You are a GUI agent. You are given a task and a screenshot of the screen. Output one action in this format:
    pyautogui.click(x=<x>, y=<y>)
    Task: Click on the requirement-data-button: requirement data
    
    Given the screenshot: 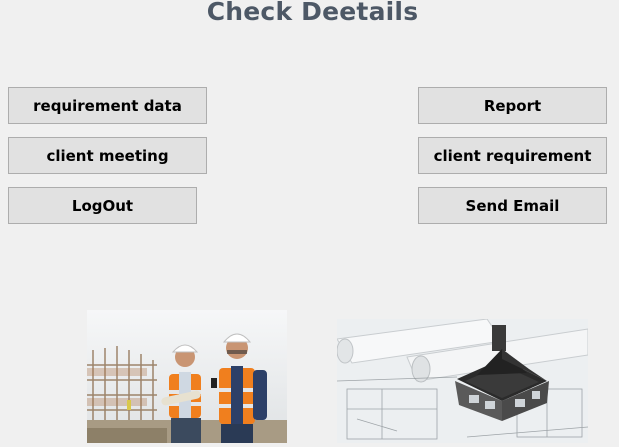 What is the action you would take?
    pyautogui.click(x=107, y=105)
    